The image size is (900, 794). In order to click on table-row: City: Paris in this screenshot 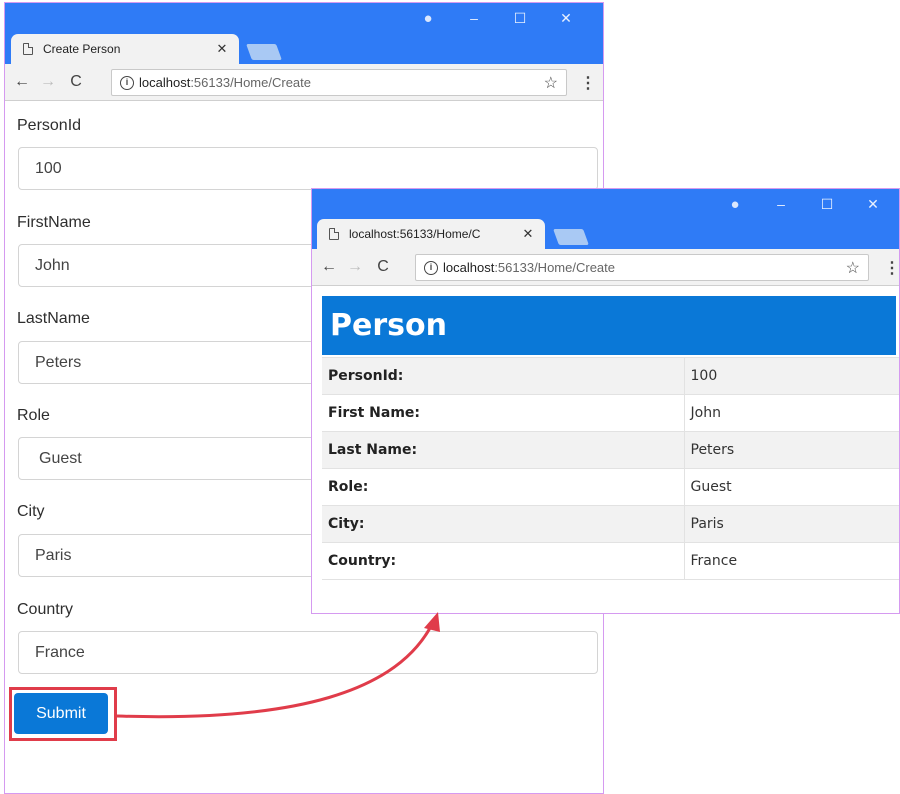, I will do `click(610, 524)`.